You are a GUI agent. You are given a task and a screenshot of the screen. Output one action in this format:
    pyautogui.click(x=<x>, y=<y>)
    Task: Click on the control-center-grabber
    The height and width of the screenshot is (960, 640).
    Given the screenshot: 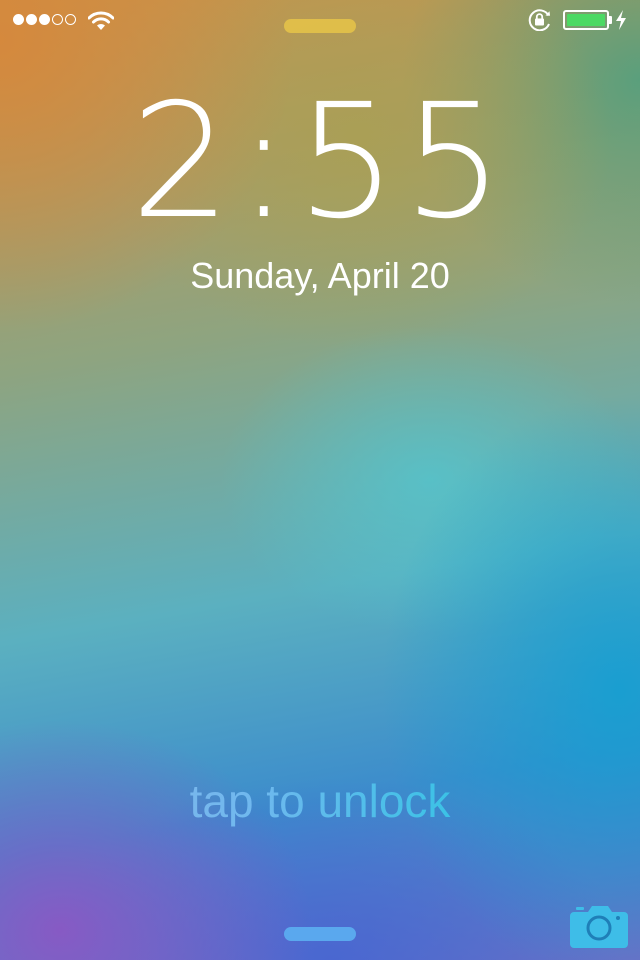 What is the action you would take?
    pyautogui.click(x=320, y=934)
    